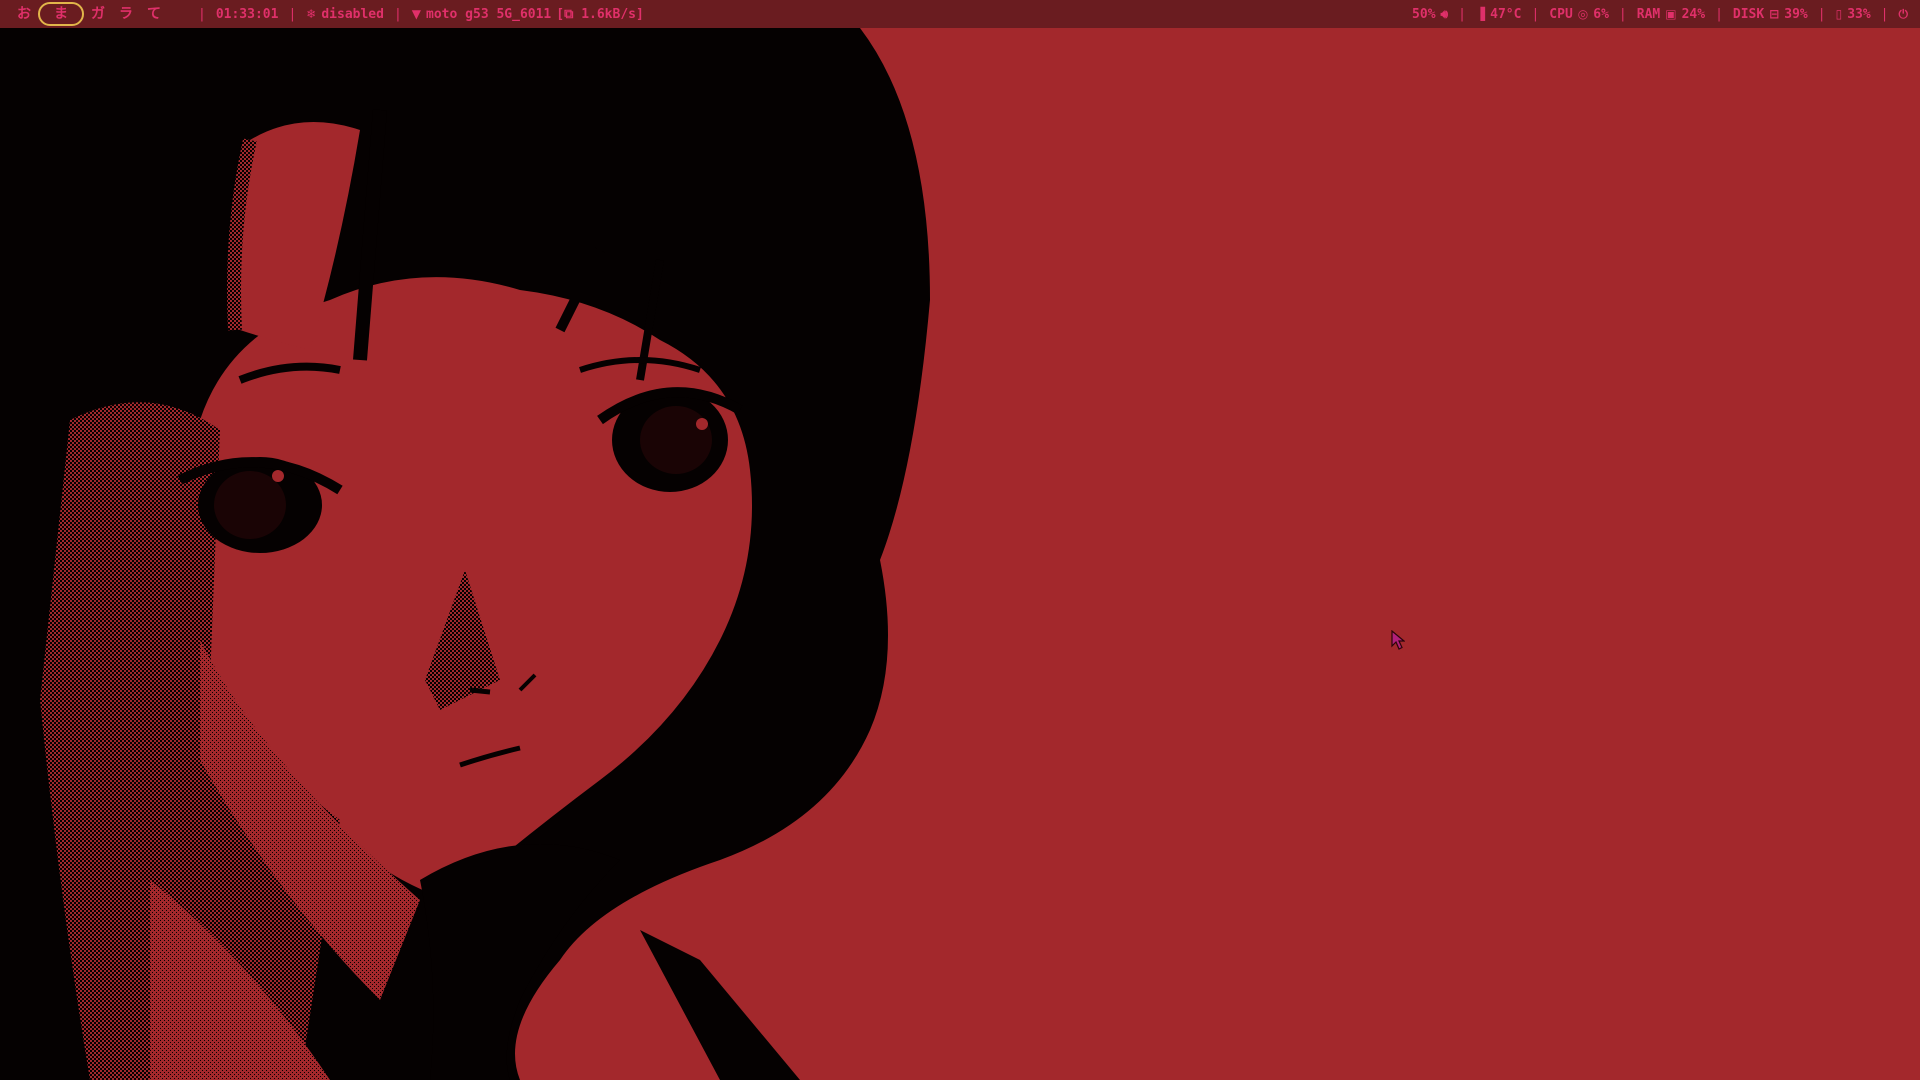 This screenshot has height=1080, width=1920. I want to click on ram-module: RAM ▣ 24%, so click(1671, 14).